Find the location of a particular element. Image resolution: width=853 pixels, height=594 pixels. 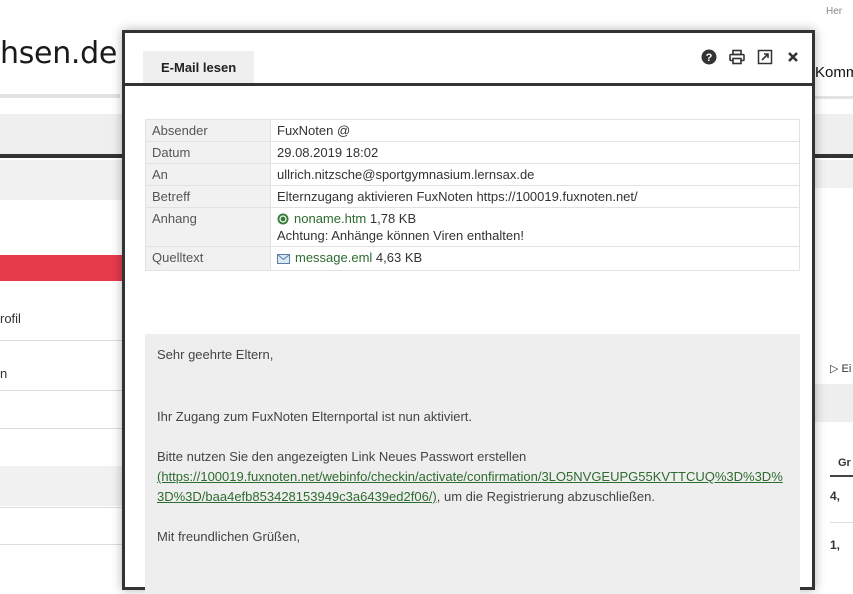

source-size: 4,63 KB is located at coordinates (397, 257).